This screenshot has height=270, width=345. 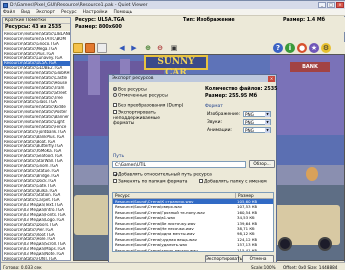 What do you see at coordinates (247, 249) in the screenshot?
I see `cell-size: 115,41 Кб` at bounding box center [247, 249].